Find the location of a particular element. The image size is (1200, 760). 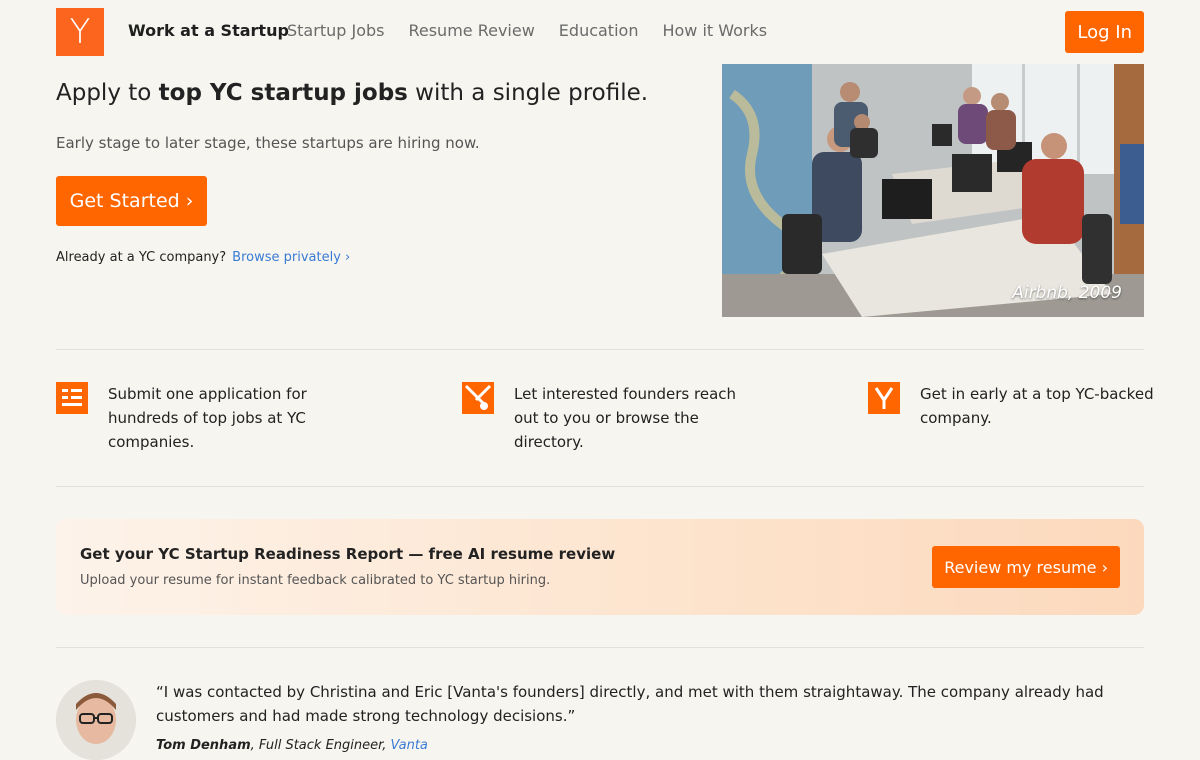

yc-logo: Y is located at coordinates (80, 32).